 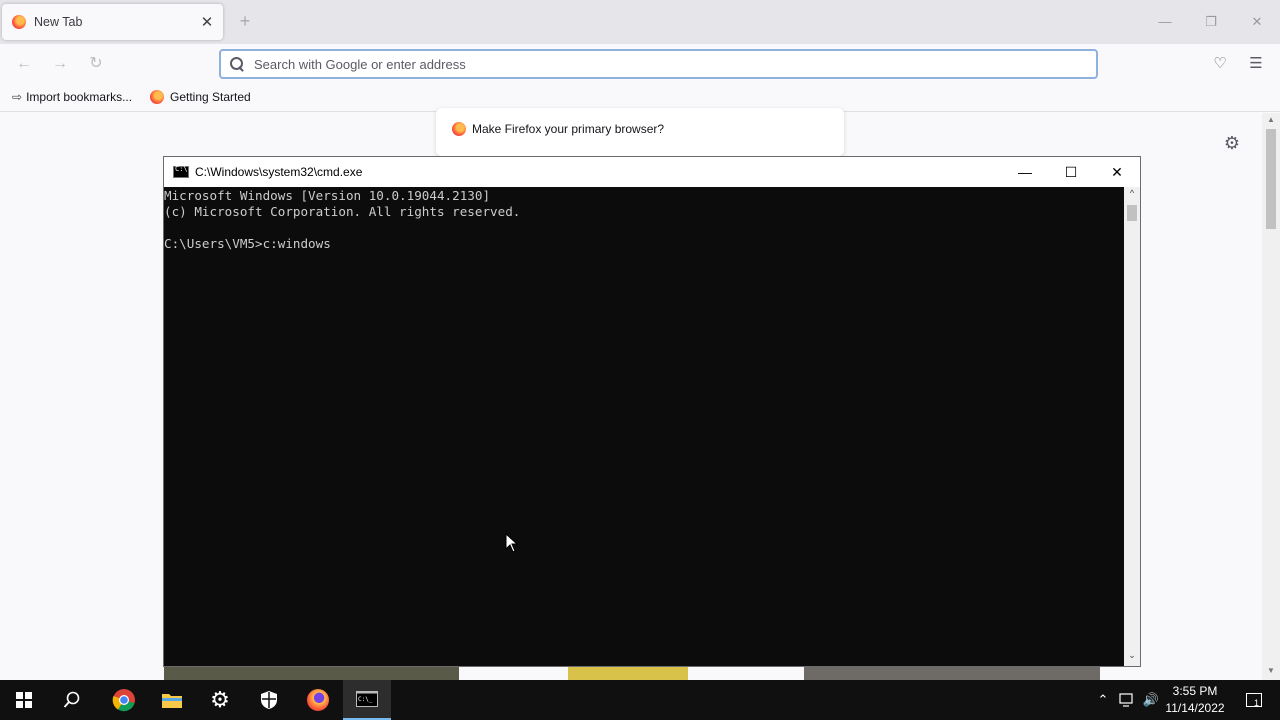 I want to click on volume-icon: 🔊, so click(x=1151, y=700).